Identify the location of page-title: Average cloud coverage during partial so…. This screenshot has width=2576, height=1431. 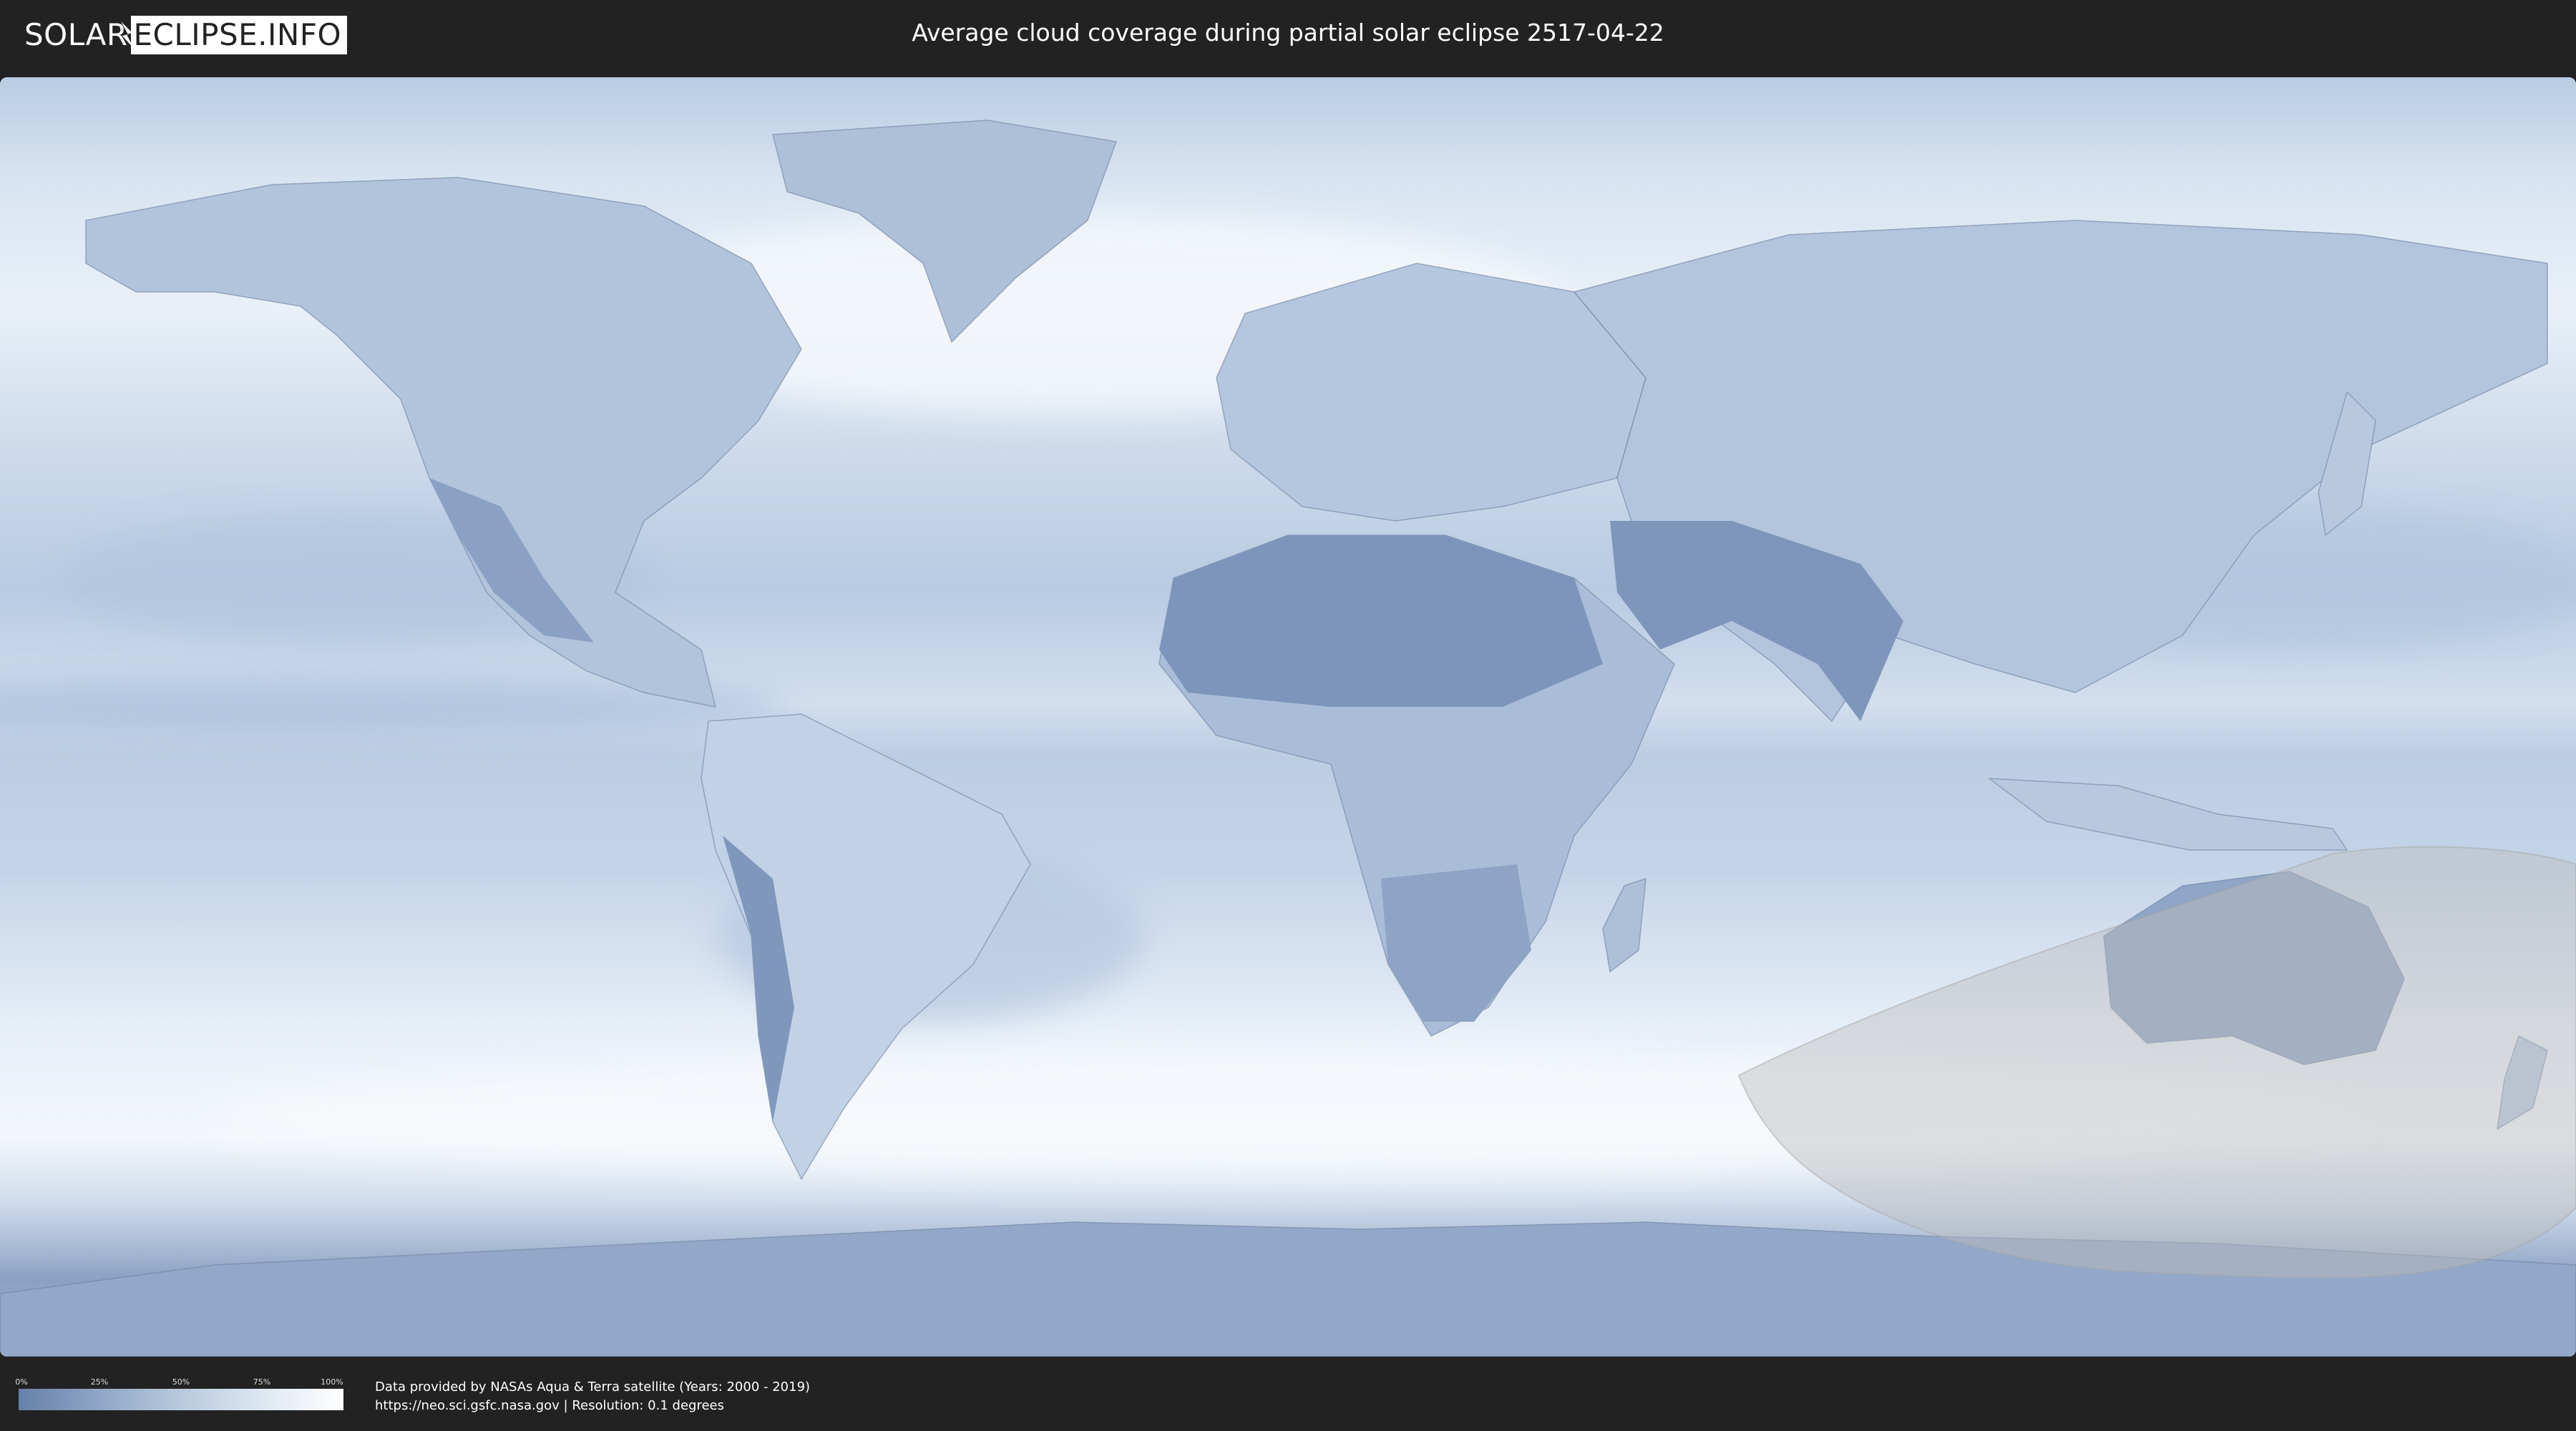
(1288, 33).